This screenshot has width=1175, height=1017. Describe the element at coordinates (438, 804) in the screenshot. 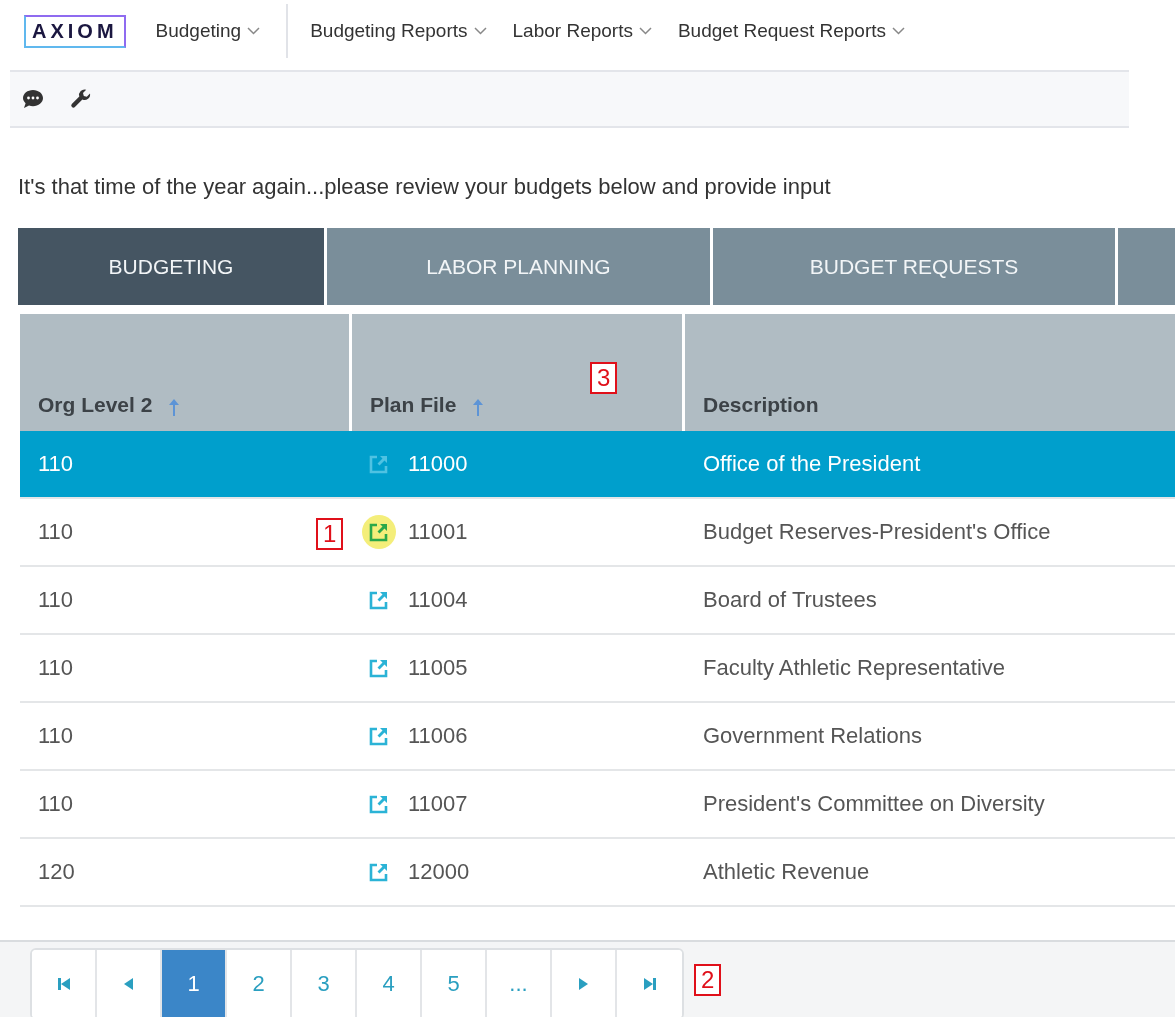

I see `table-cell: 11007` at that location.